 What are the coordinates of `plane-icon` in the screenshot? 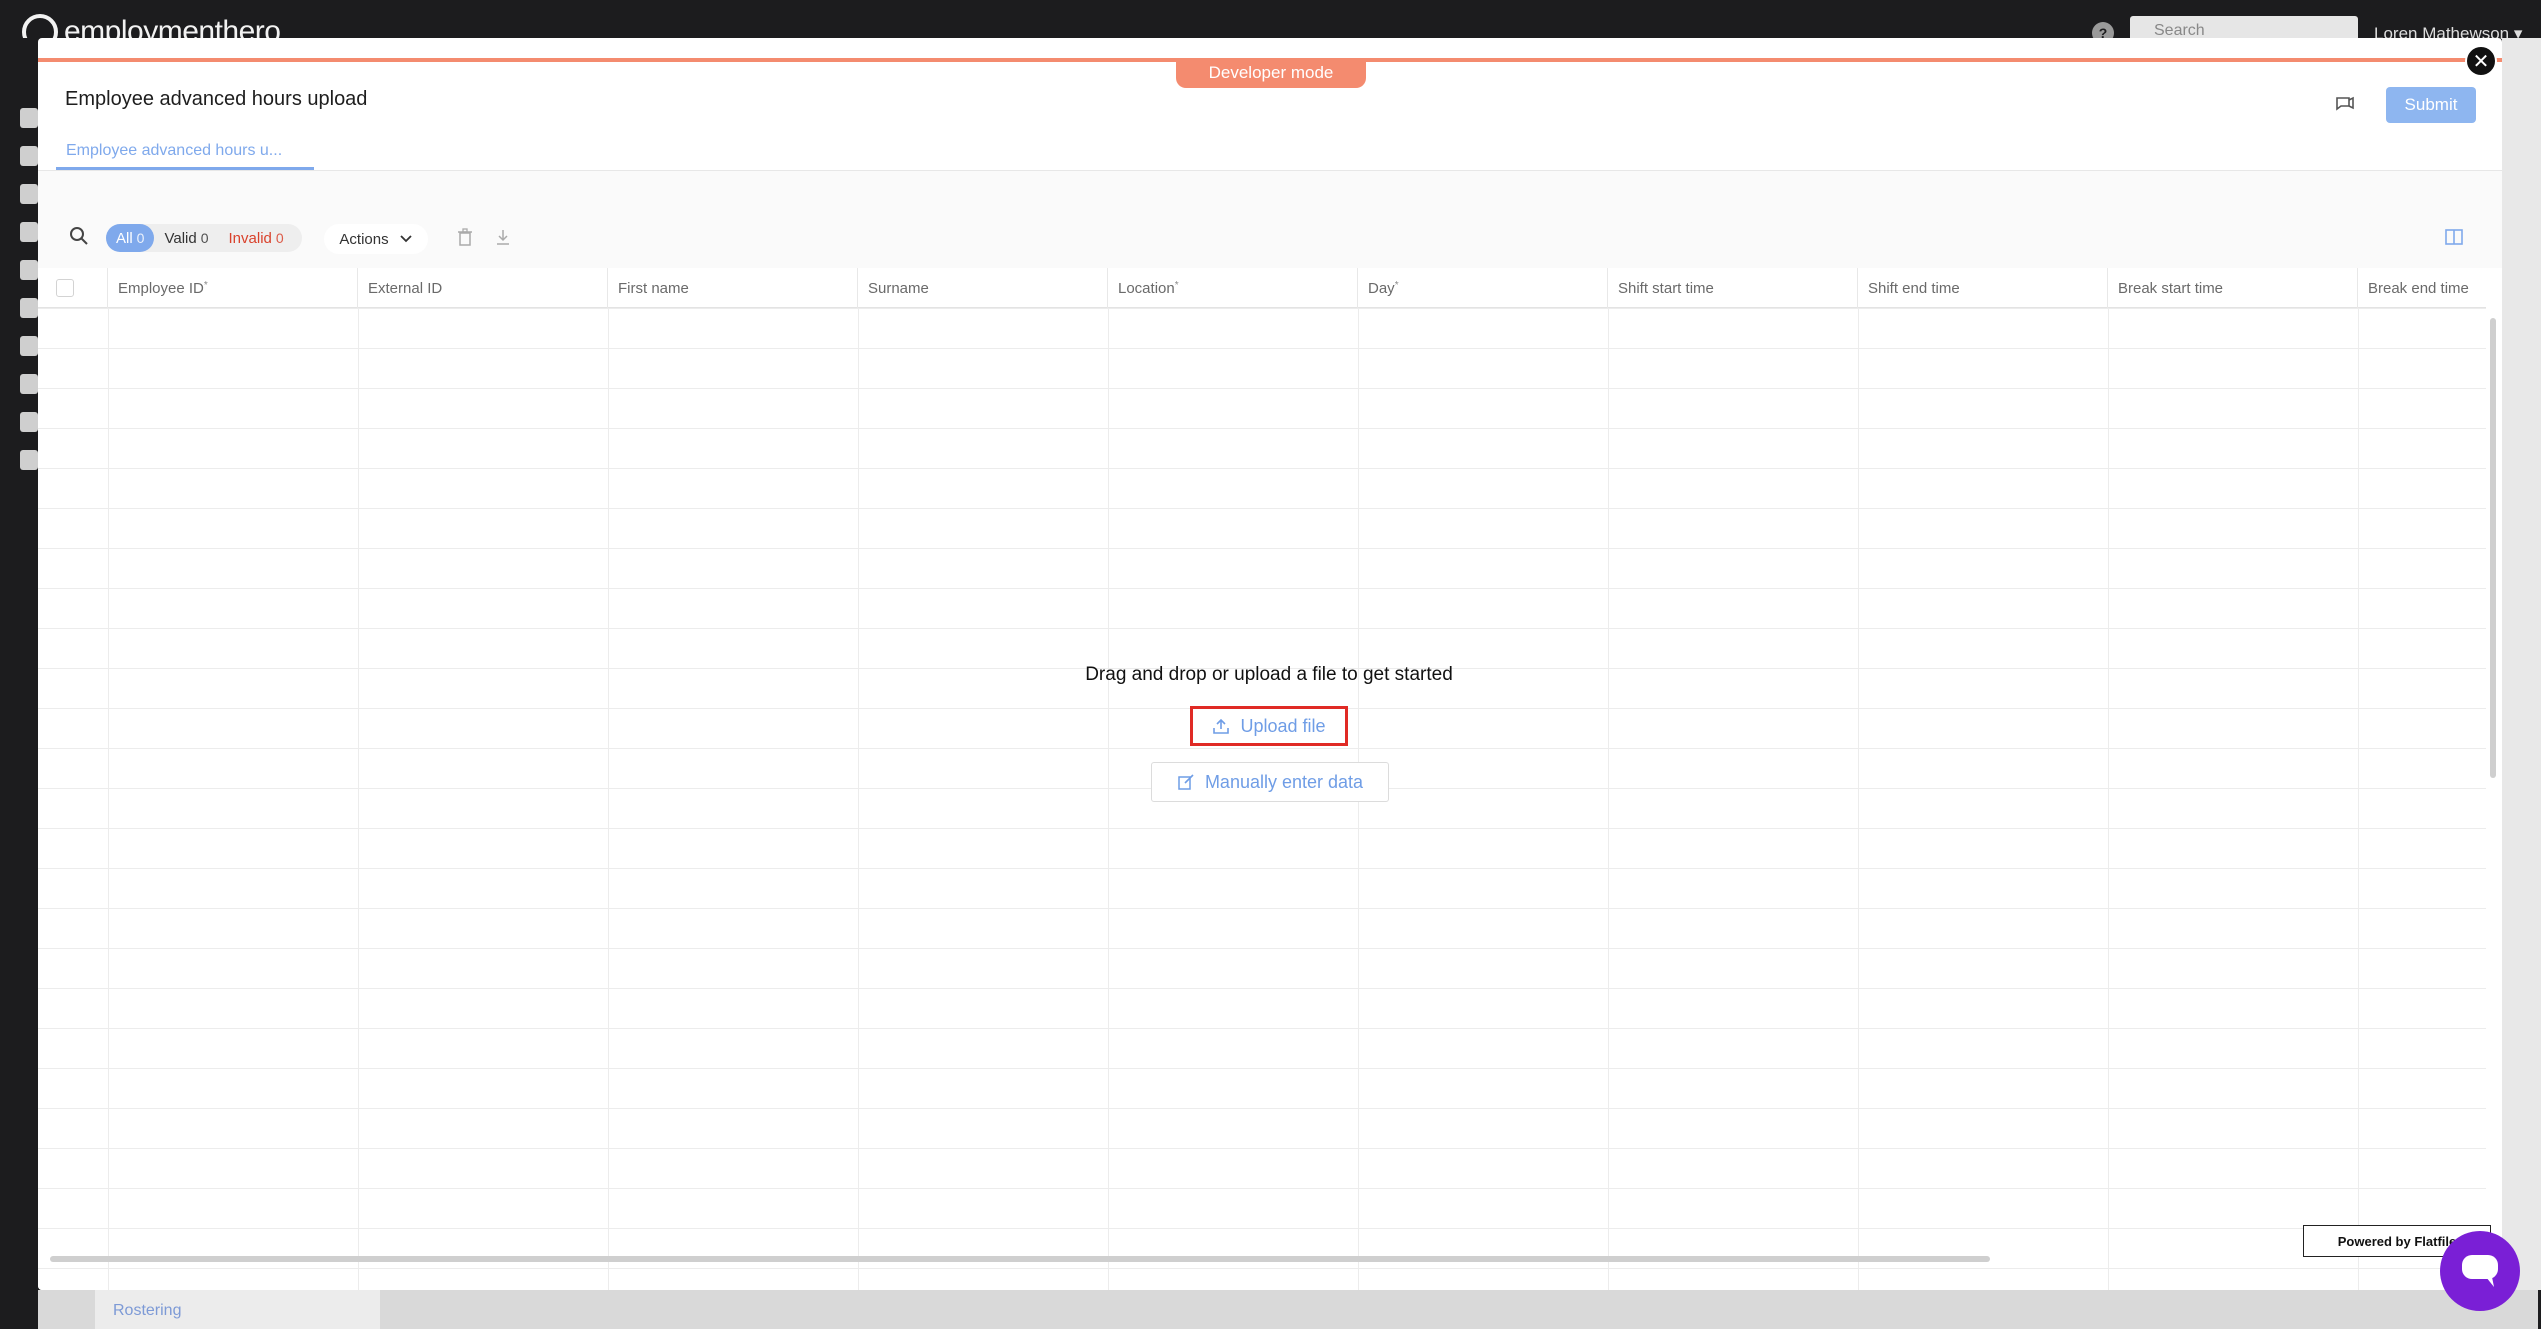 It's located at (29, 308).